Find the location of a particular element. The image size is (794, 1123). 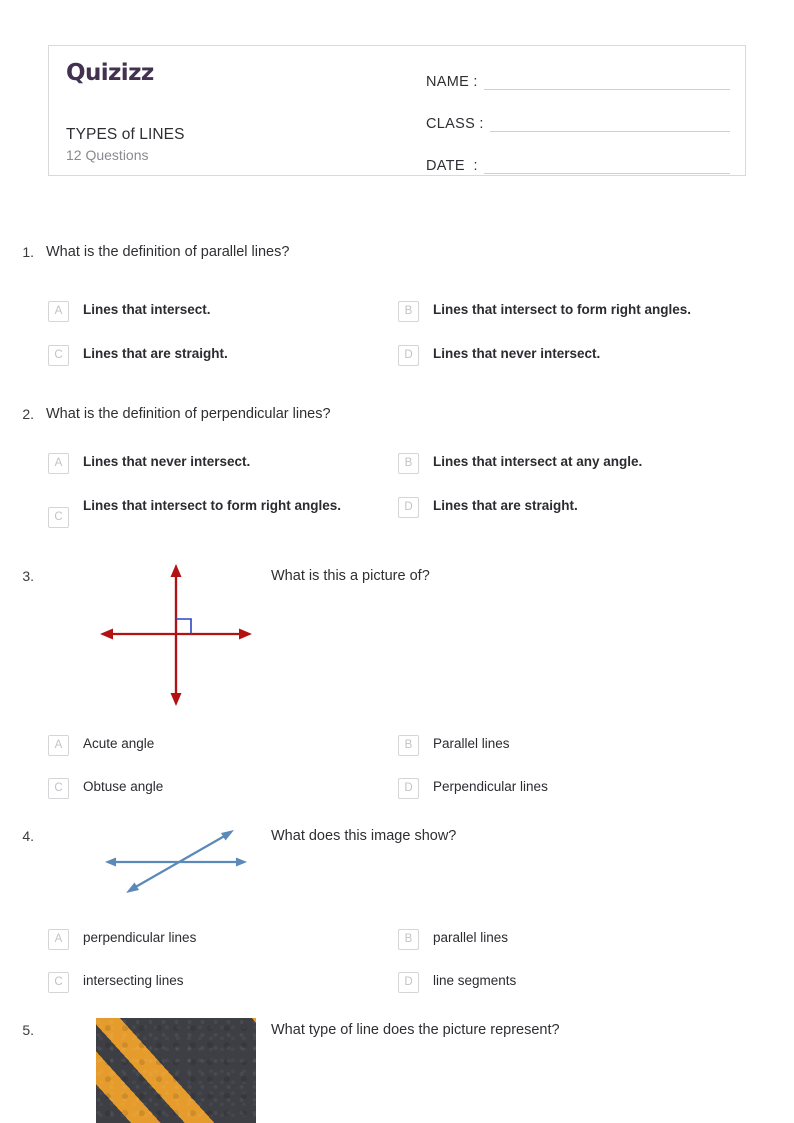

option-1c: C Lines that are straight. is located at coordinates (223, 355).